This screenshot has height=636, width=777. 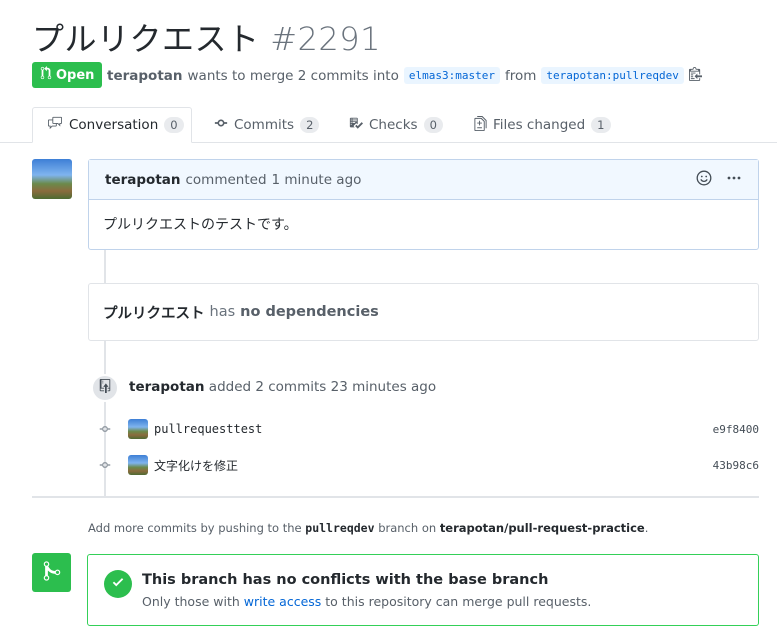 I want to click on push-hint-text: ., so click(x=646, y=528).